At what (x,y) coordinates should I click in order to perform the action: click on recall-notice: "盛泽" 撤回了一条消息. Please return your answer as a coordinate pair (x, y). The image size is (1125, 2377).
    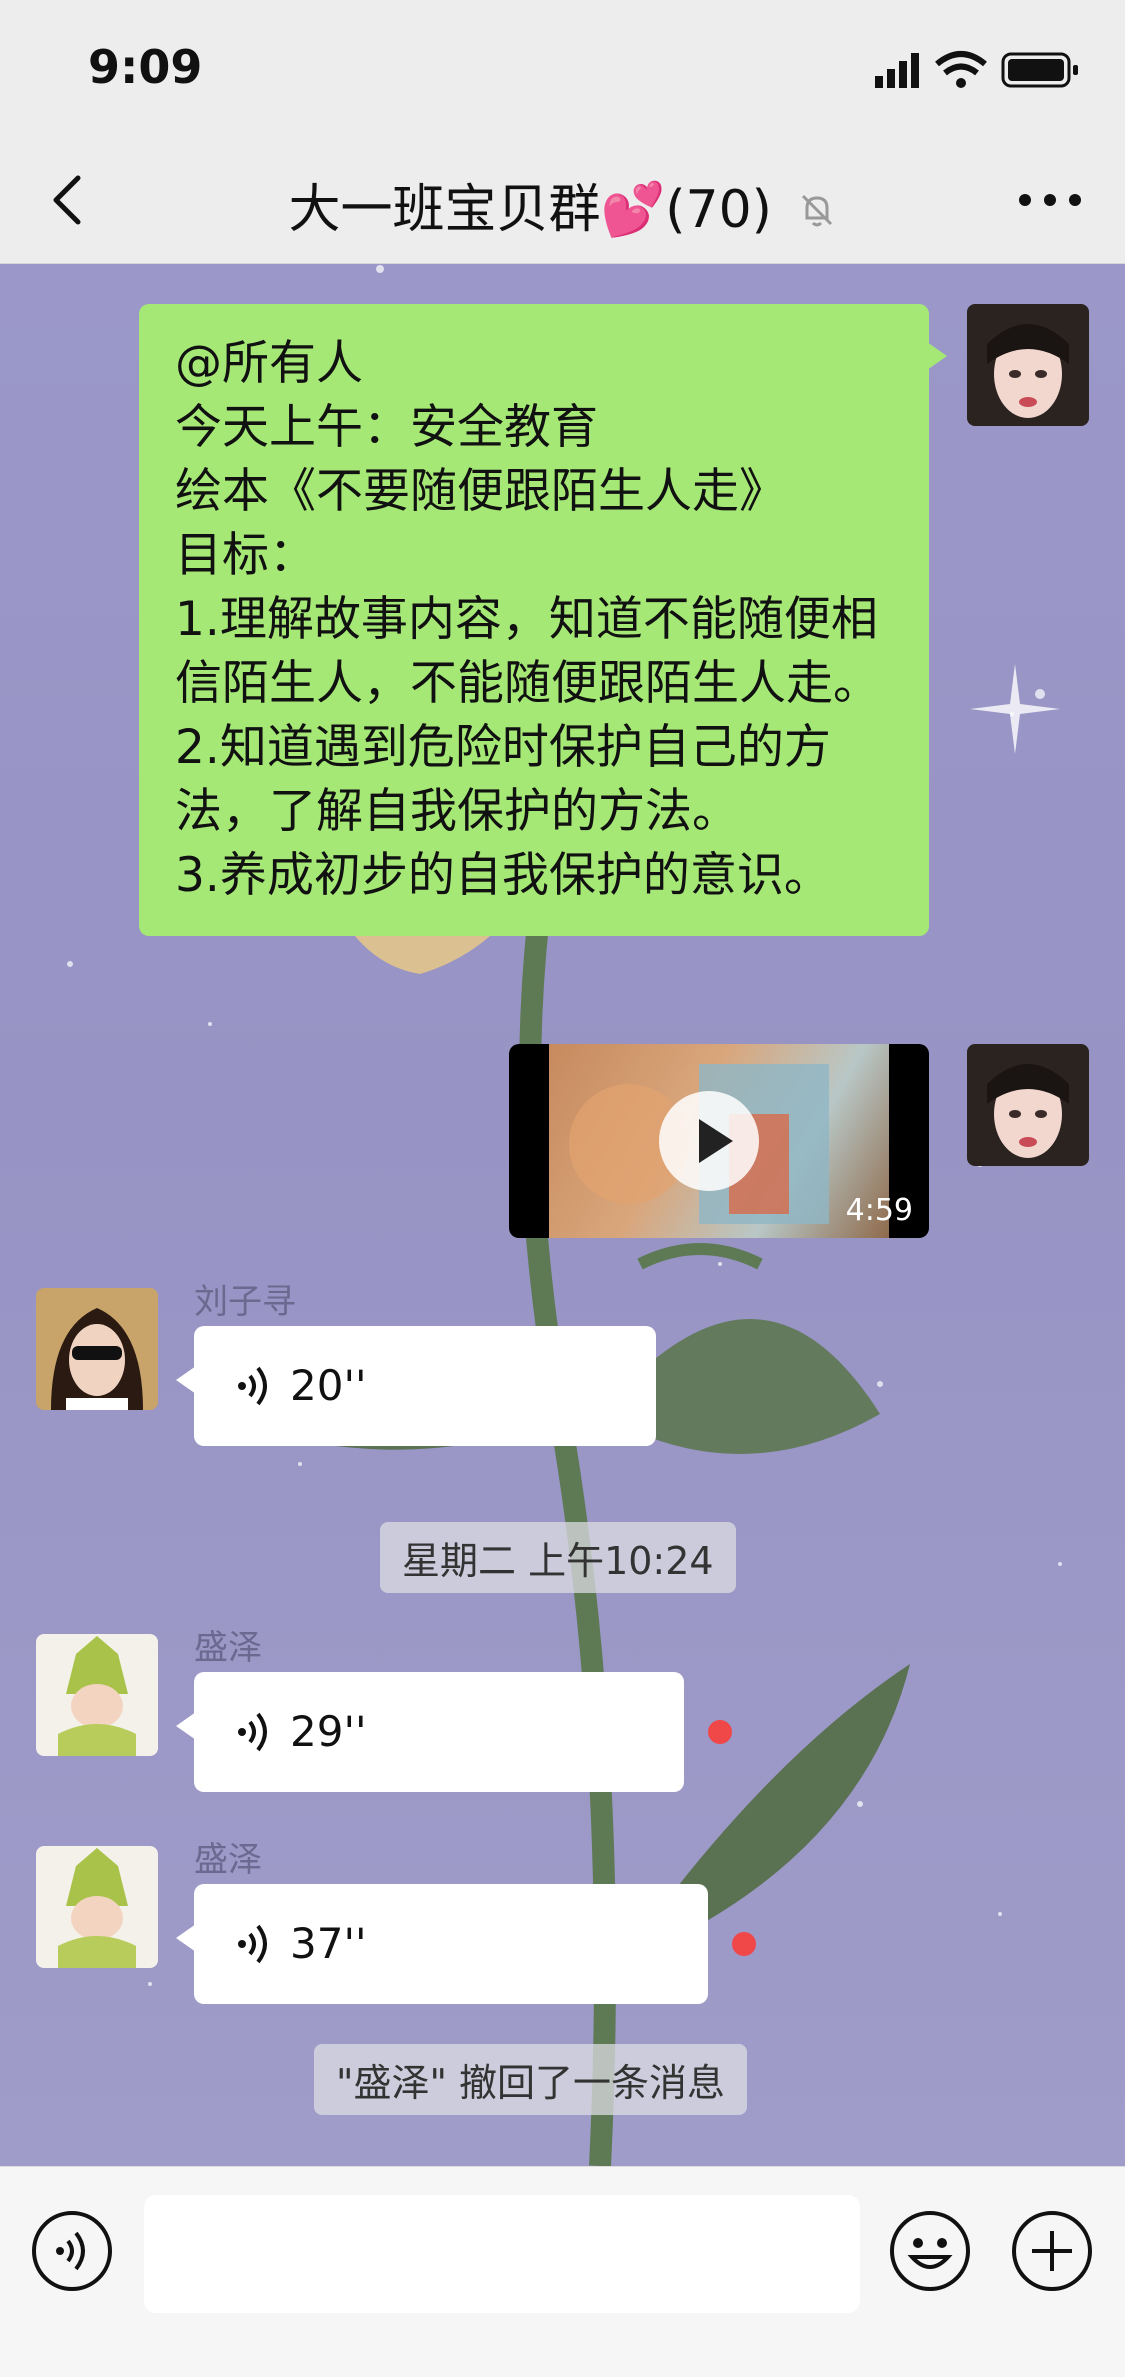
    Looking at the image, I should click on (531, 2079).